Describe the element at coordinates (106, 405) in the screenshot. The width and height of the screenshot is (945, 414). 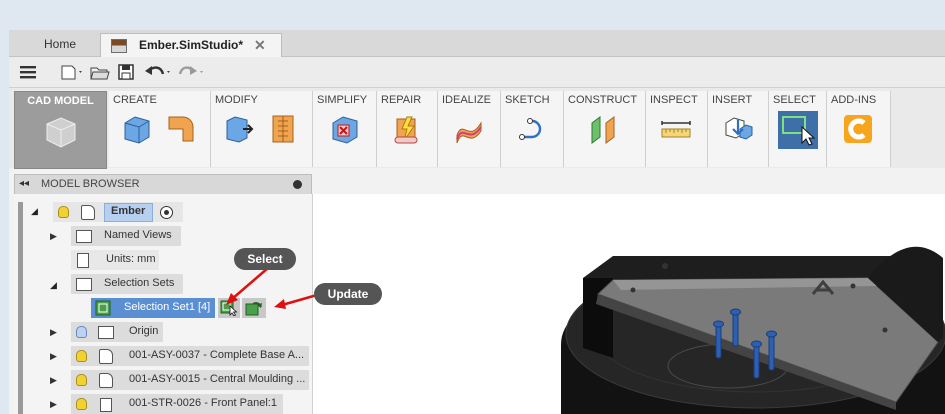
I see `body-icon` at that location.